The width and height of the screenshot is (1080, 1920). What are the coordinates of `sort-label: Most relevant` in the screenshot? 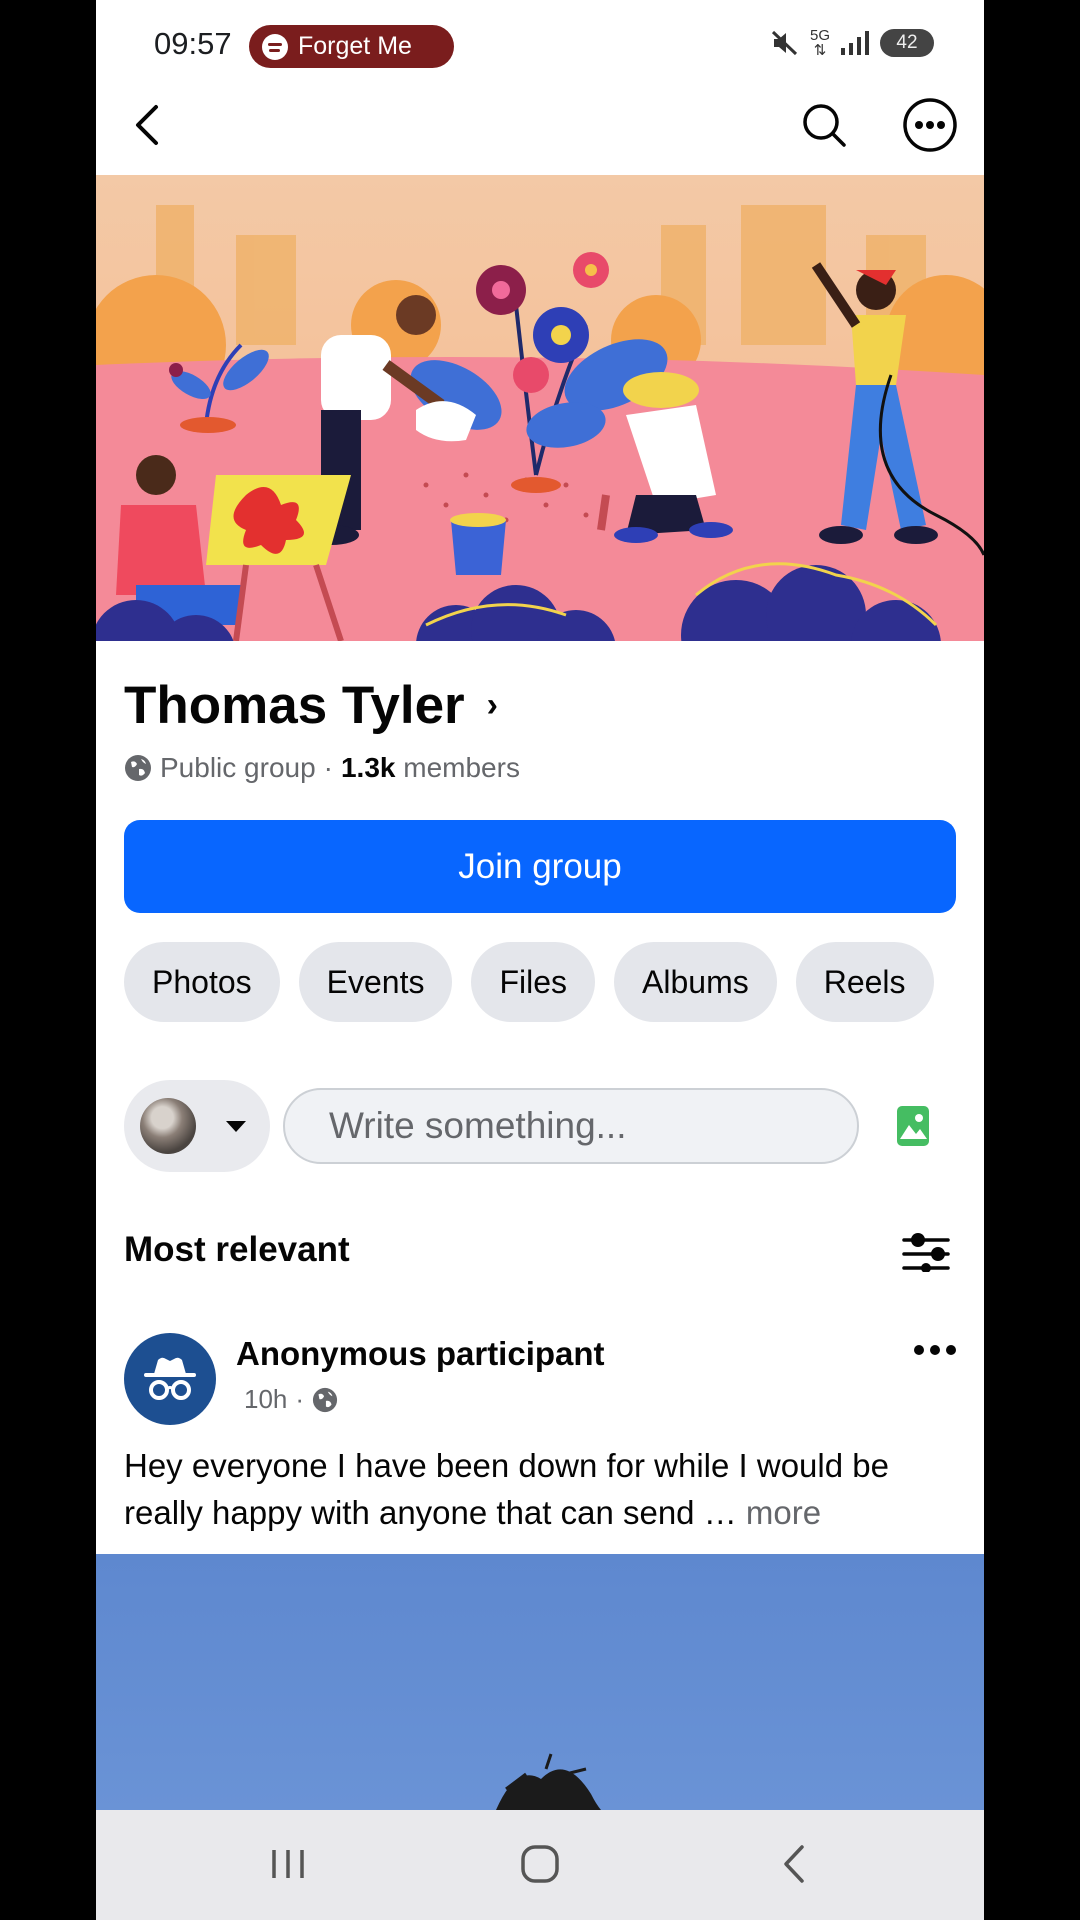 It's located at (237, 1249).